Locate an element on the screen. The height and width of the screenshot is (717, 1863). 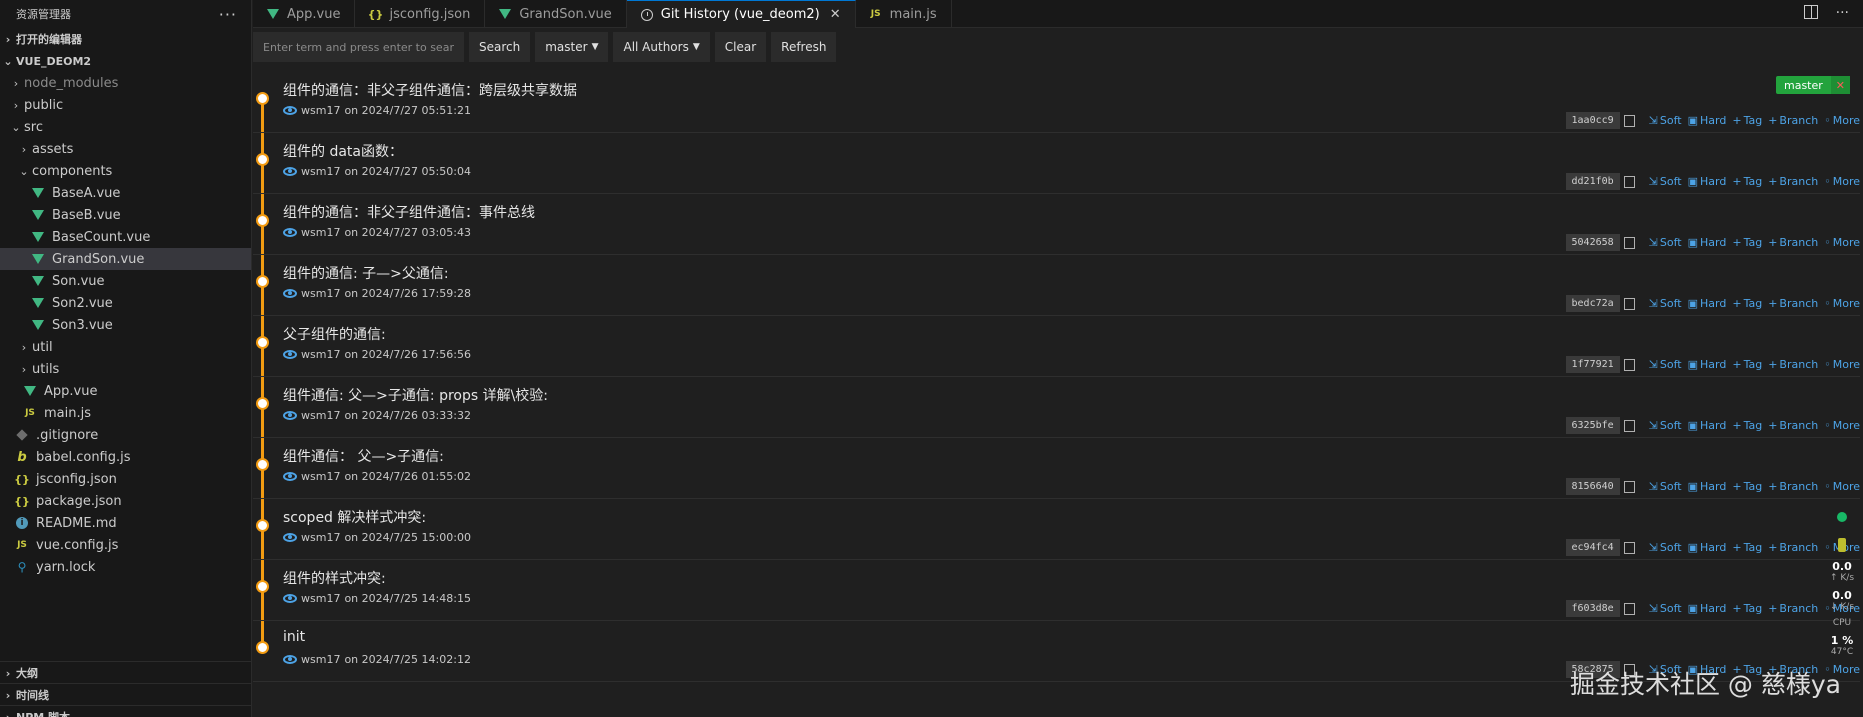
commit-message: scoped 解决样式冲突: is located at coordinates (354, 517).